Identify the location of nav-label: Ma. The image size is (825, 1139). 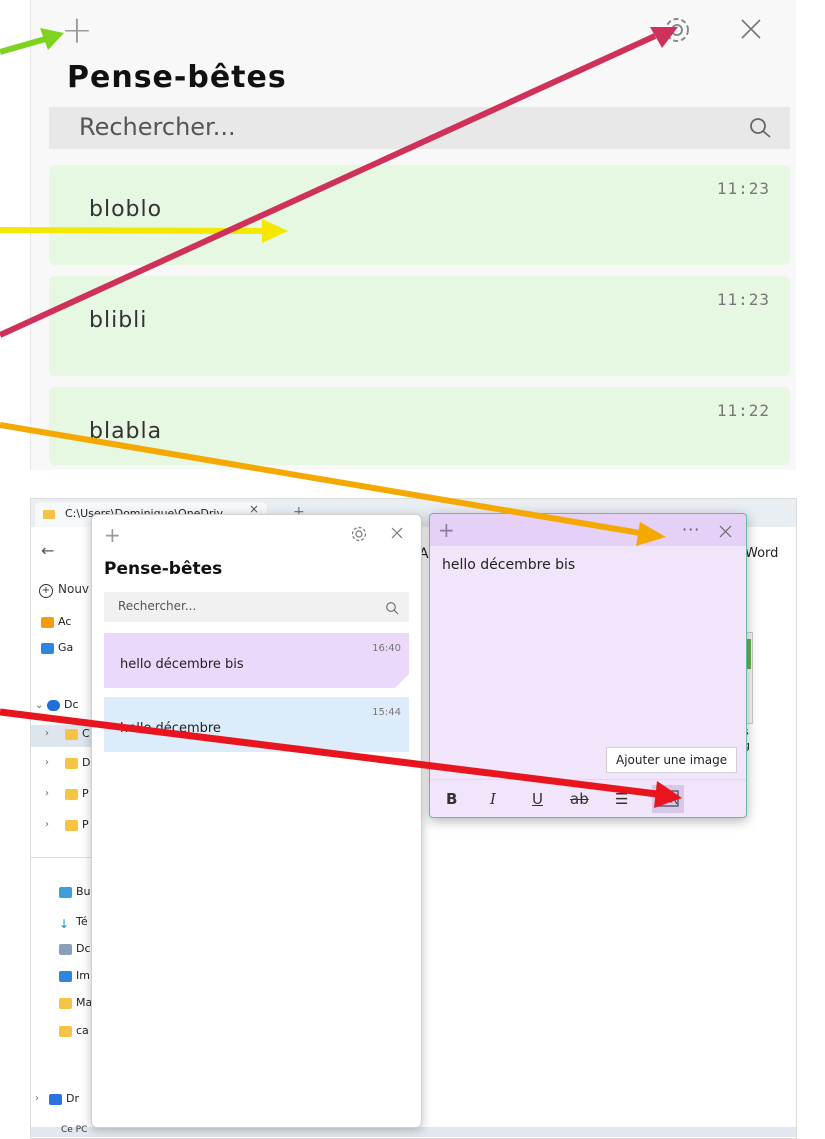
(84, 1002).